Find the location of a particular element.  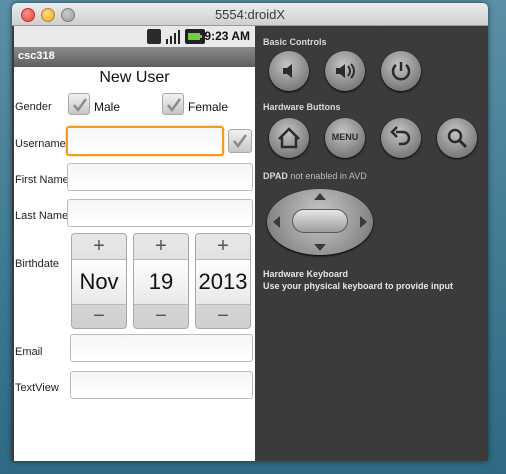

month-decrement-button: − is located at coordinates (99, 316).